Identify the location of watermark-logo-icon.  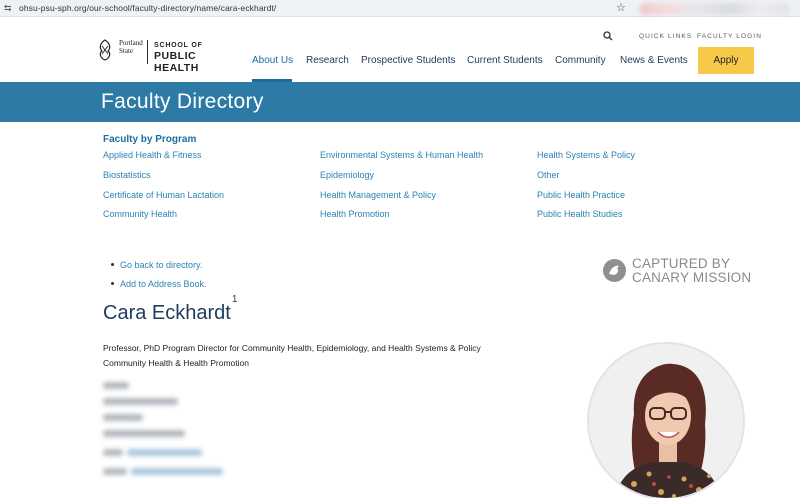
(614, 270).